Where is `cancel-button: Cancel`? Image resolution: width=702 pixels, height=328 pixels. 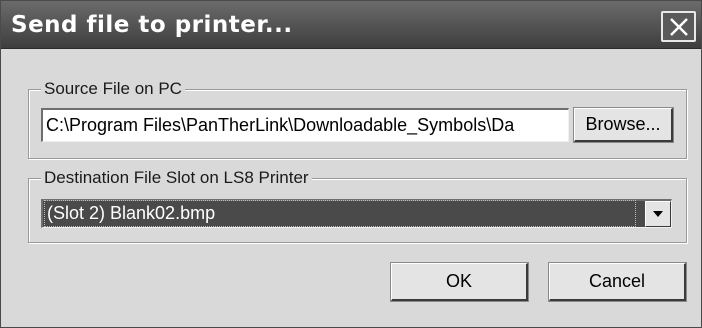
cancel-button: Cancel is located at coordinates (617, 282).